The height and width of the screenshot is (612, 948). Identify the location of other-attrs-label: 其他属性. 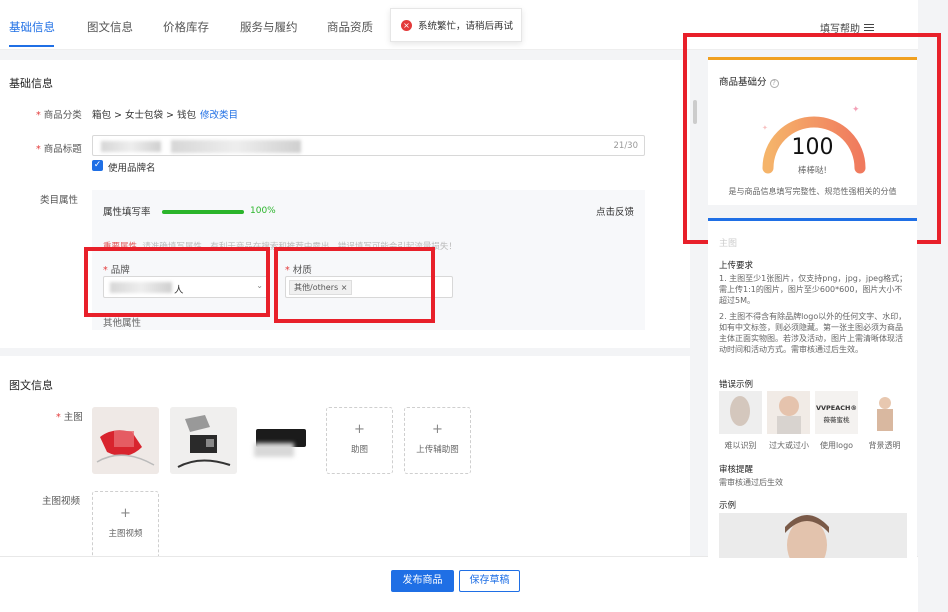
(122, 323).